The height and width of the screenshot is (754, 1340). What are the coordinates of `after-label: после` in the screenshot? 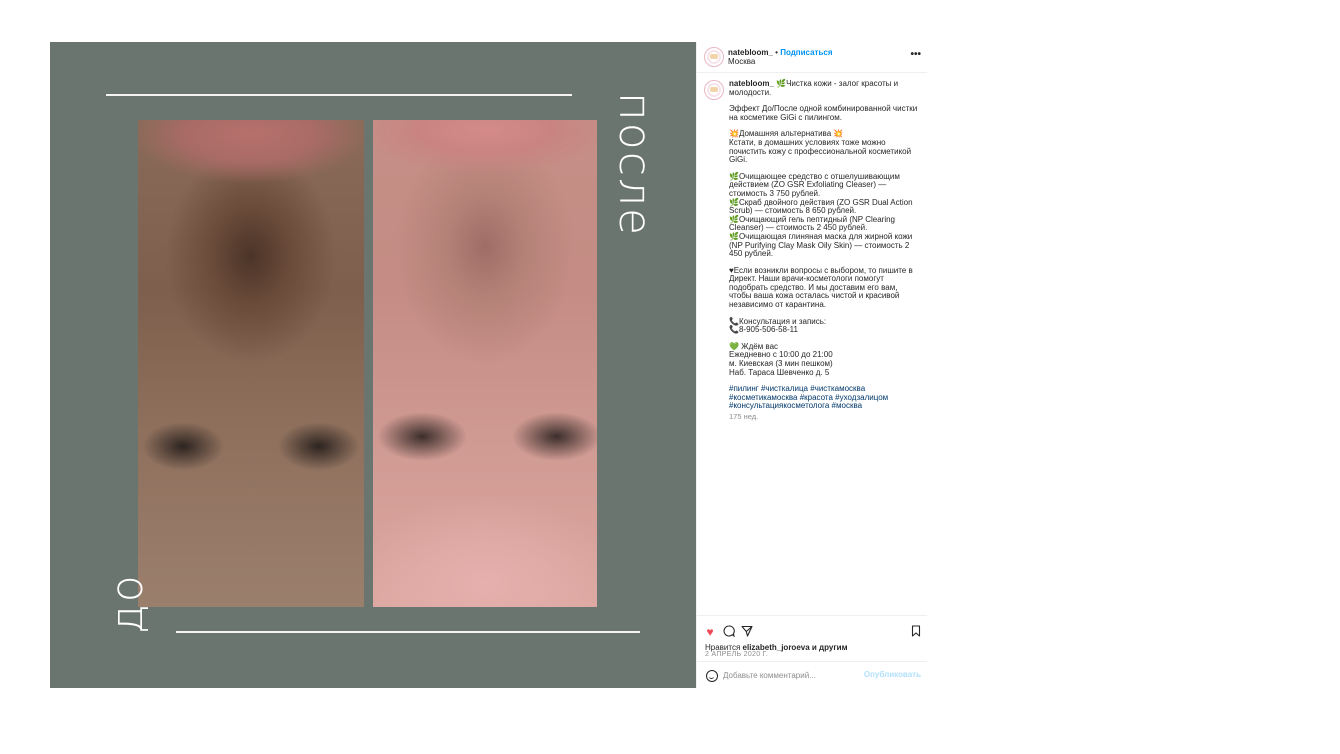 It's located at (634, 165).